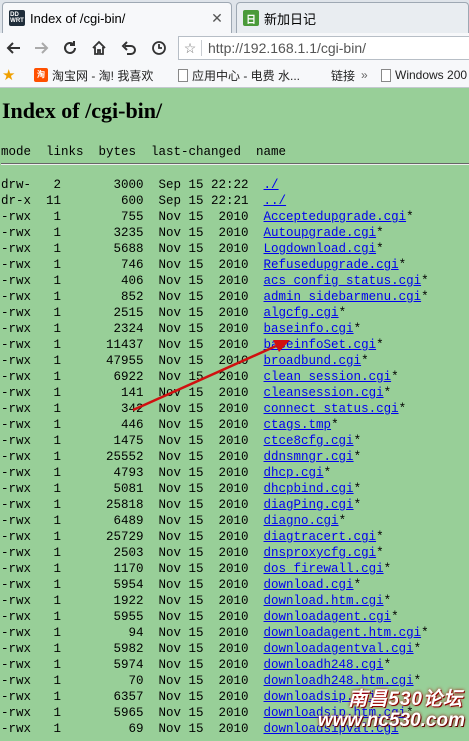 The height and width of the screenshot is (741, 469). What do you see at coordinates (301, 313) in the screenshot?
I see `file-link: algcfg.cgi` at bounding box center [301, 313].